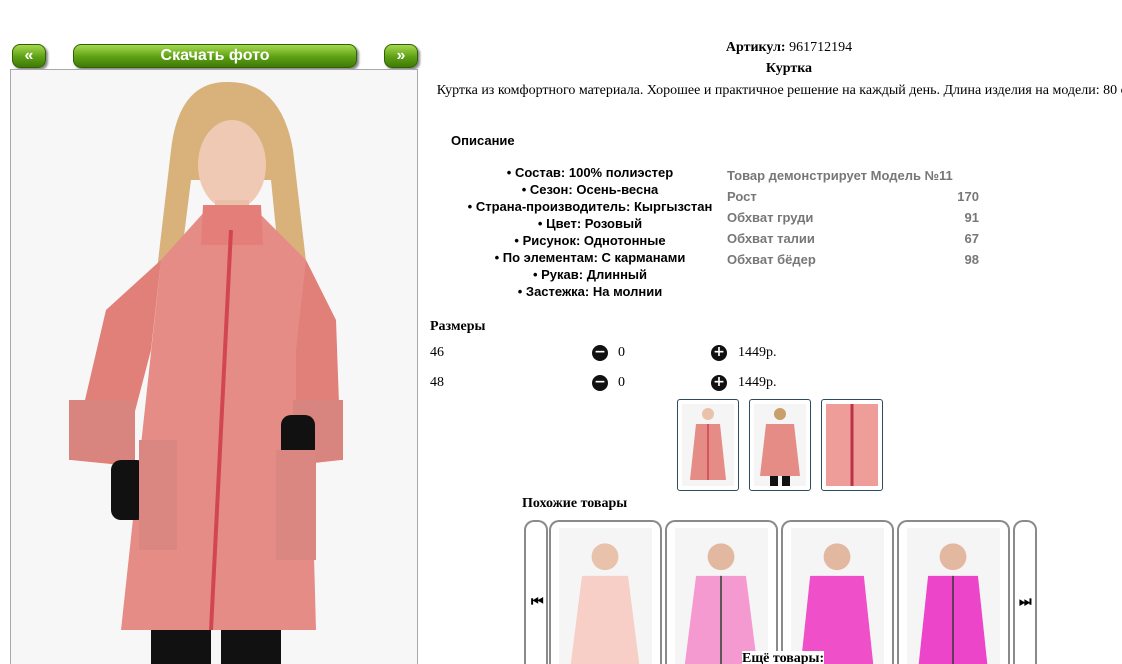 The width and height of the screenshot is (1122, 664). I want to click on skip-next-icon: ⏭, so click(1025, 602).